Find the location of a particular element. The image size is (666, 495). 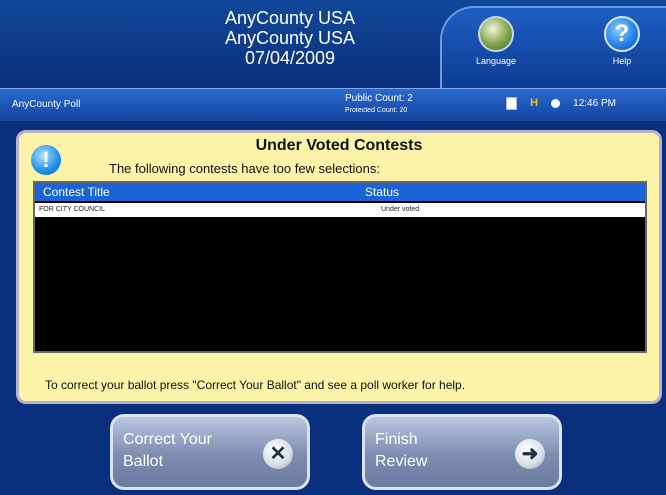

finish-review-button: Finish Review ➜ is located at coordinates (462, 452).